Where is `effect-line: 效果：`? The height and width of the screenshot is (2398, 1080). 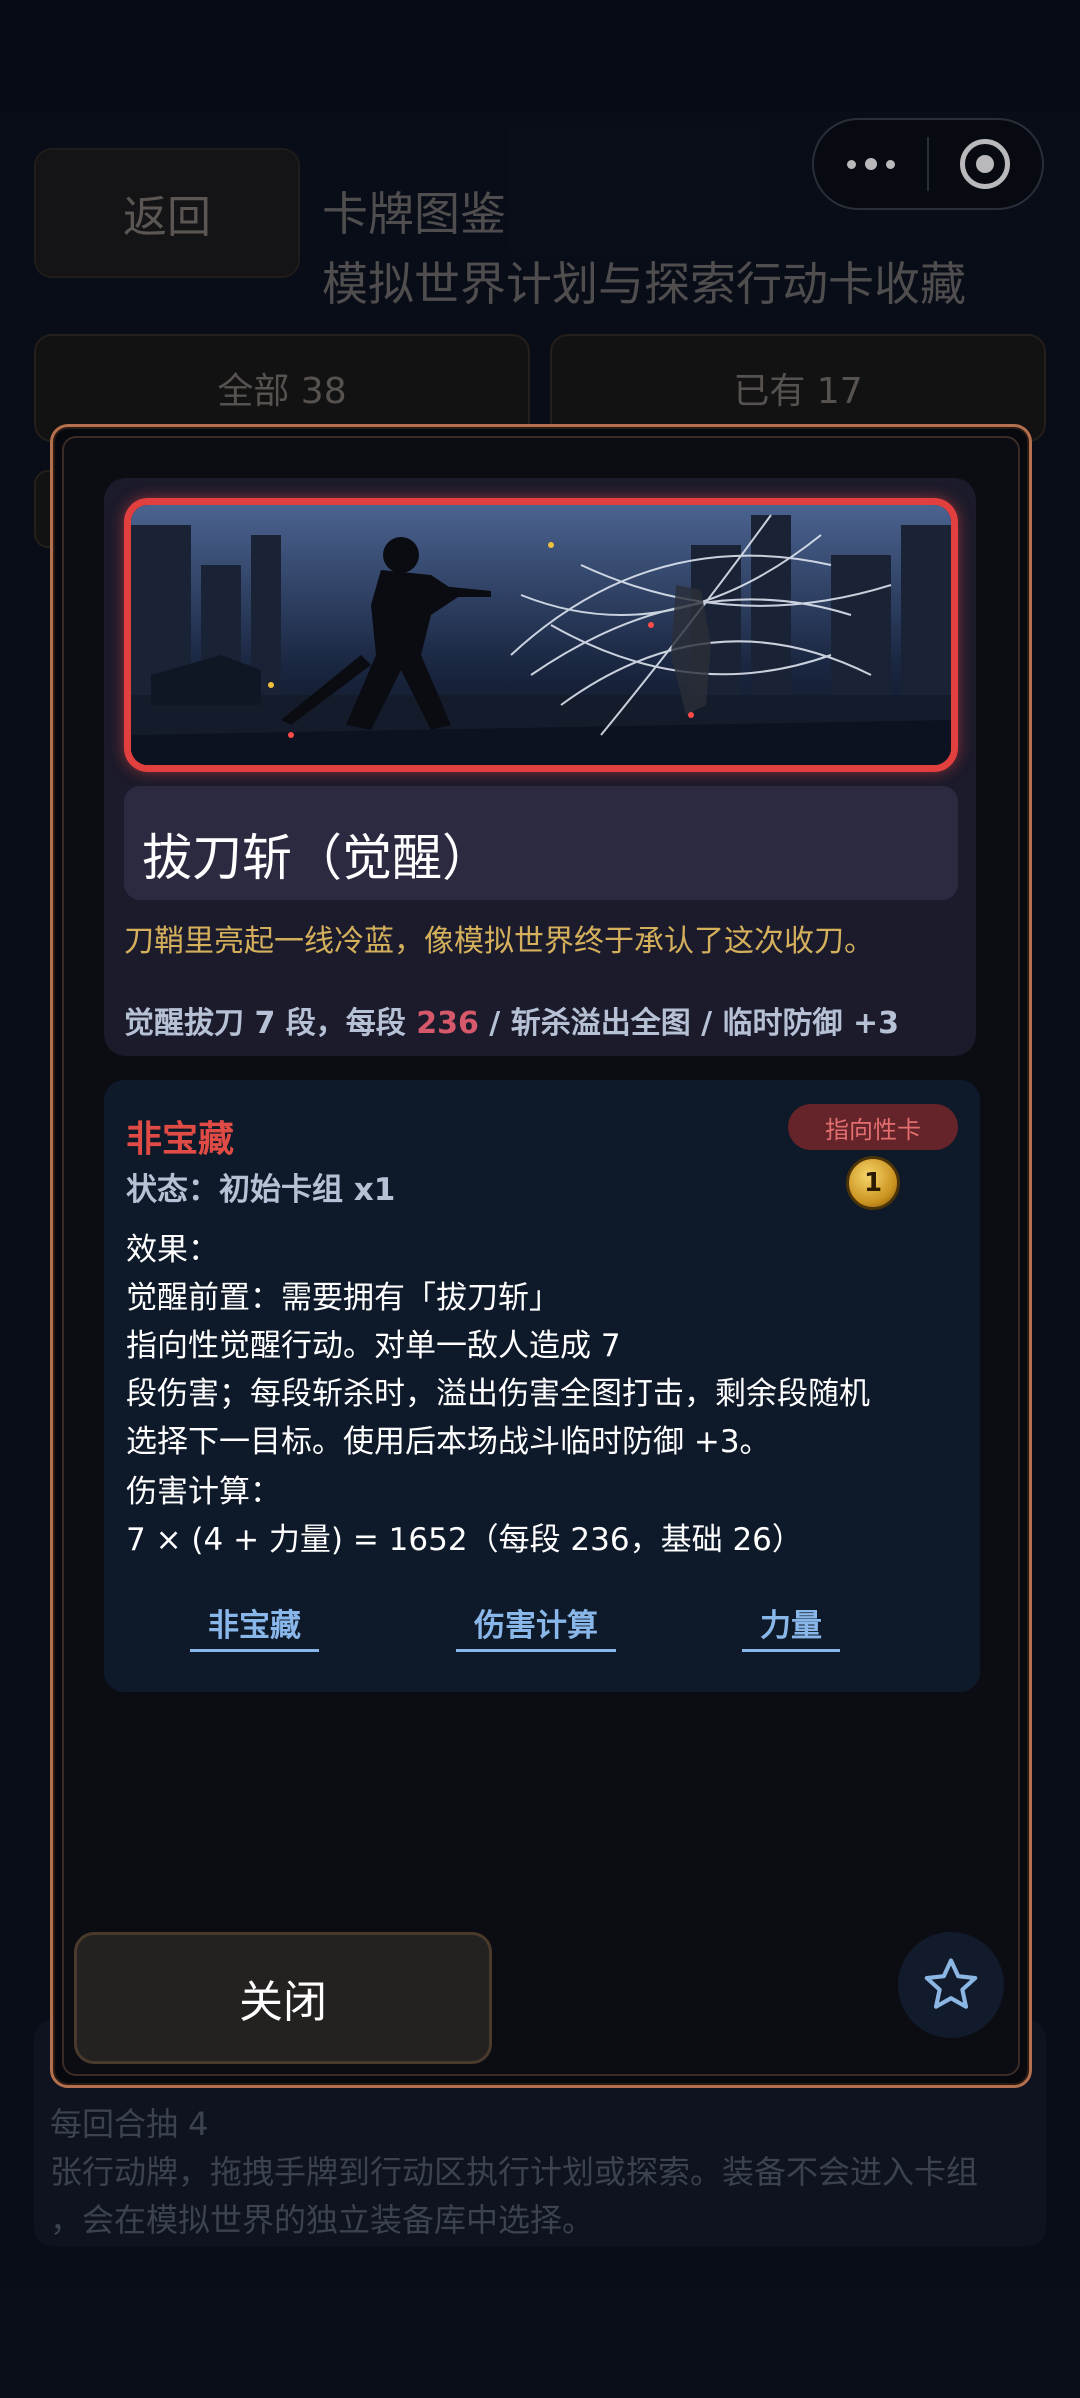 effect-line: 效果： is located at coordinates (172, 1250).